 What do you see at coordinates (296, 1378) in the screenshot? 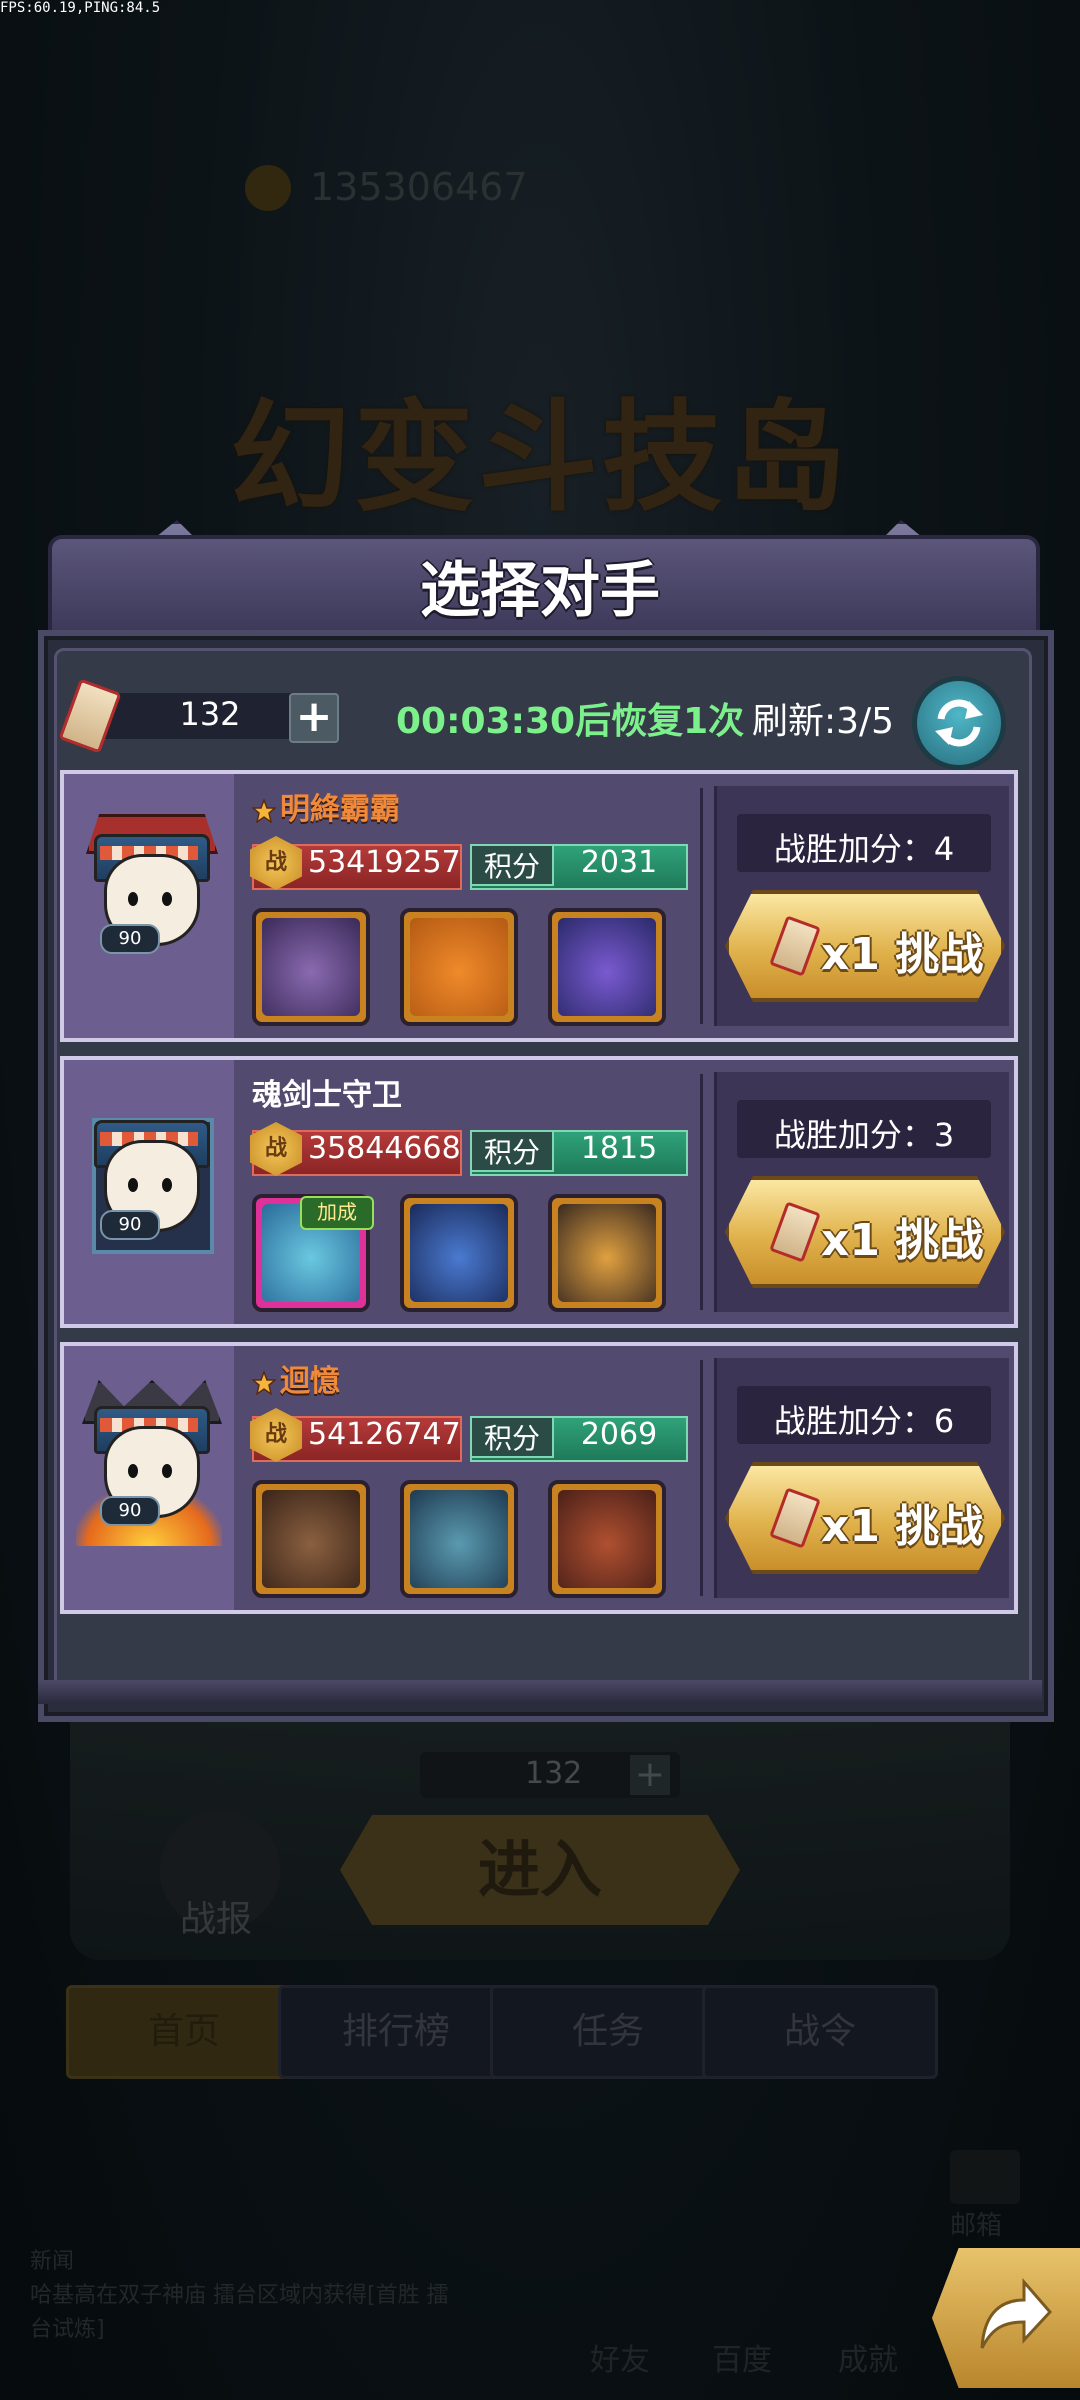
I see `opponent-name: 迴憶` at bounding box center [296, 1378].